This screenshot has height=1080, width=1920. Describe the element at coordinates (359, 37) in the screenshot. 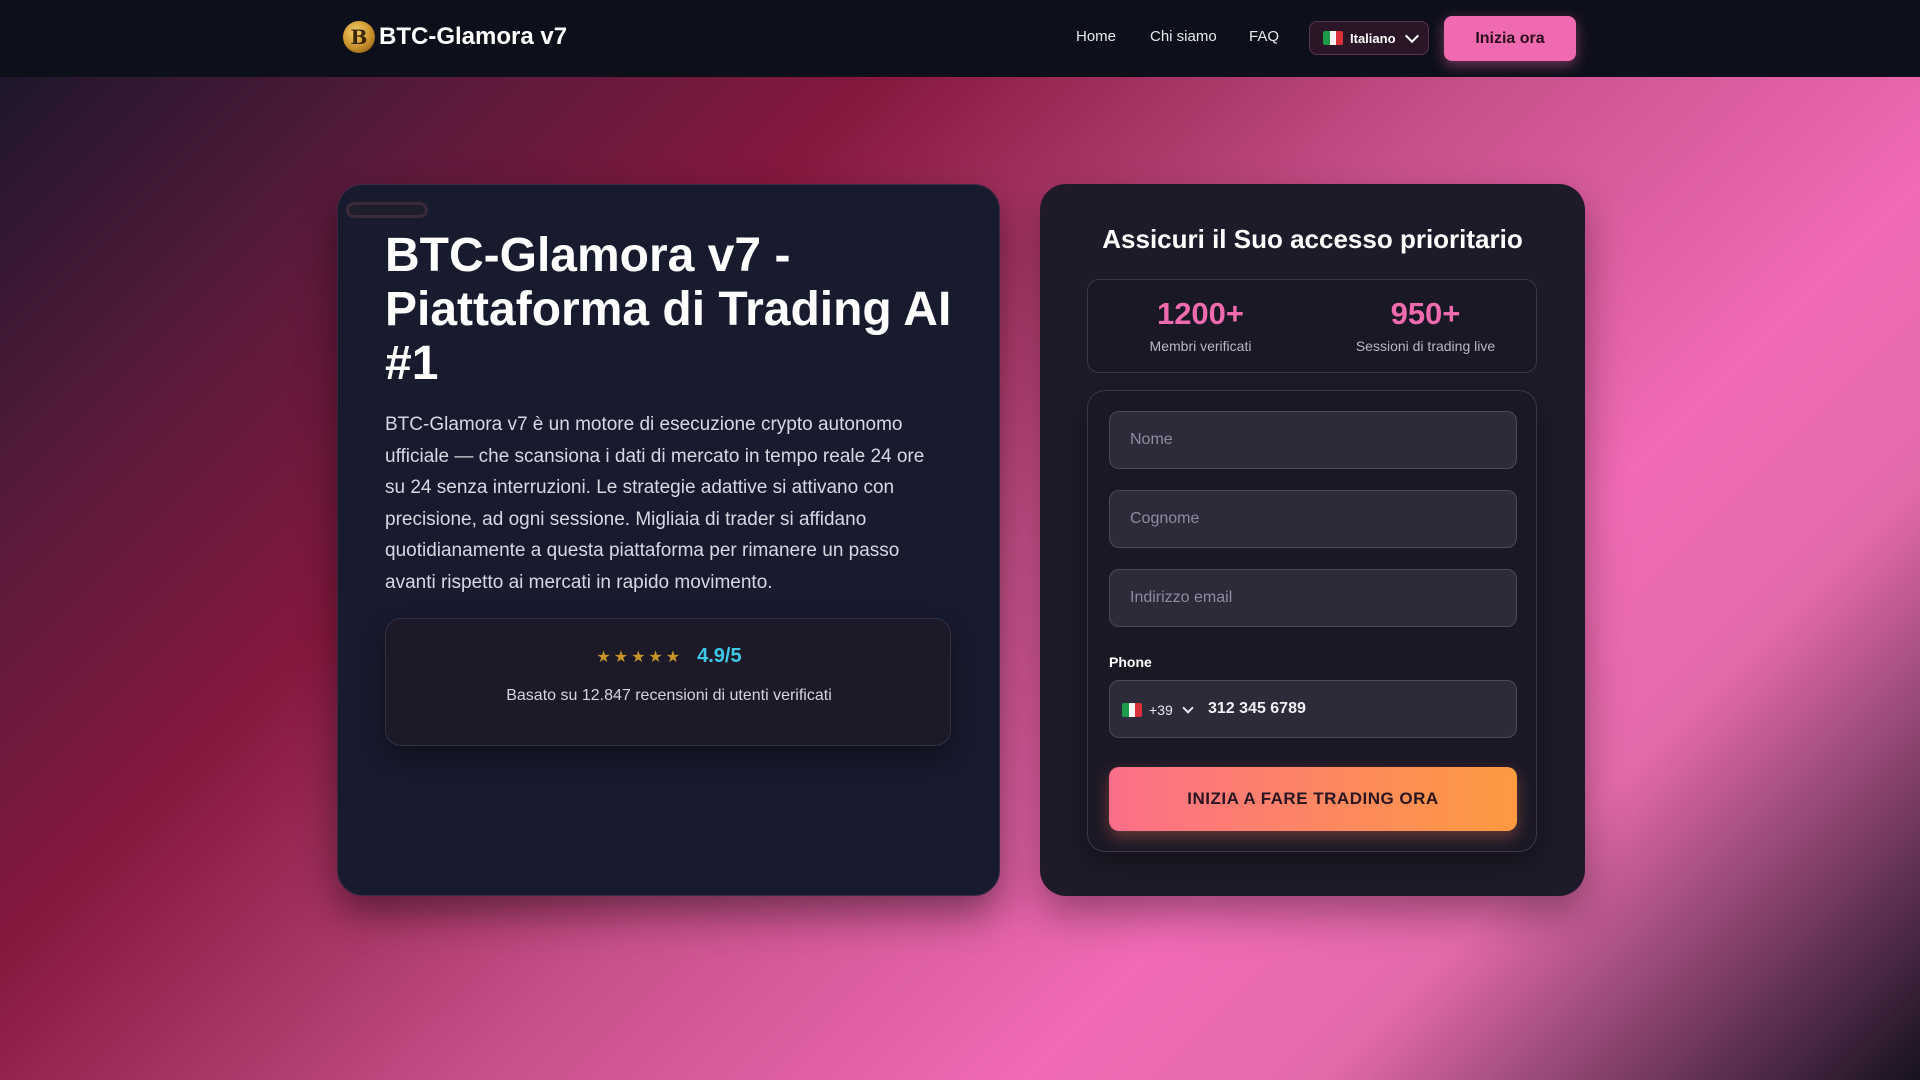

I see `logo-coin-icon: B` at that location.